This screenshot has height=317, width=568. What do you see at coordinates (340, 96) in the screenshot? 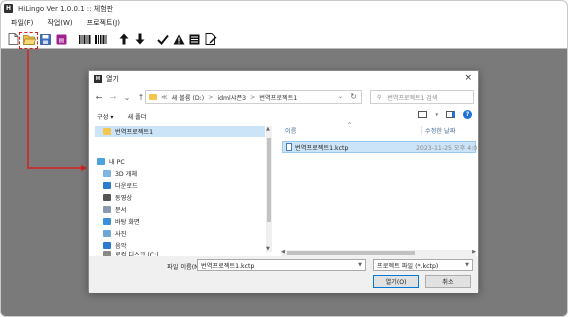
I see `address-dropdown-icon: ⌄` at bounding box center [340, 96].